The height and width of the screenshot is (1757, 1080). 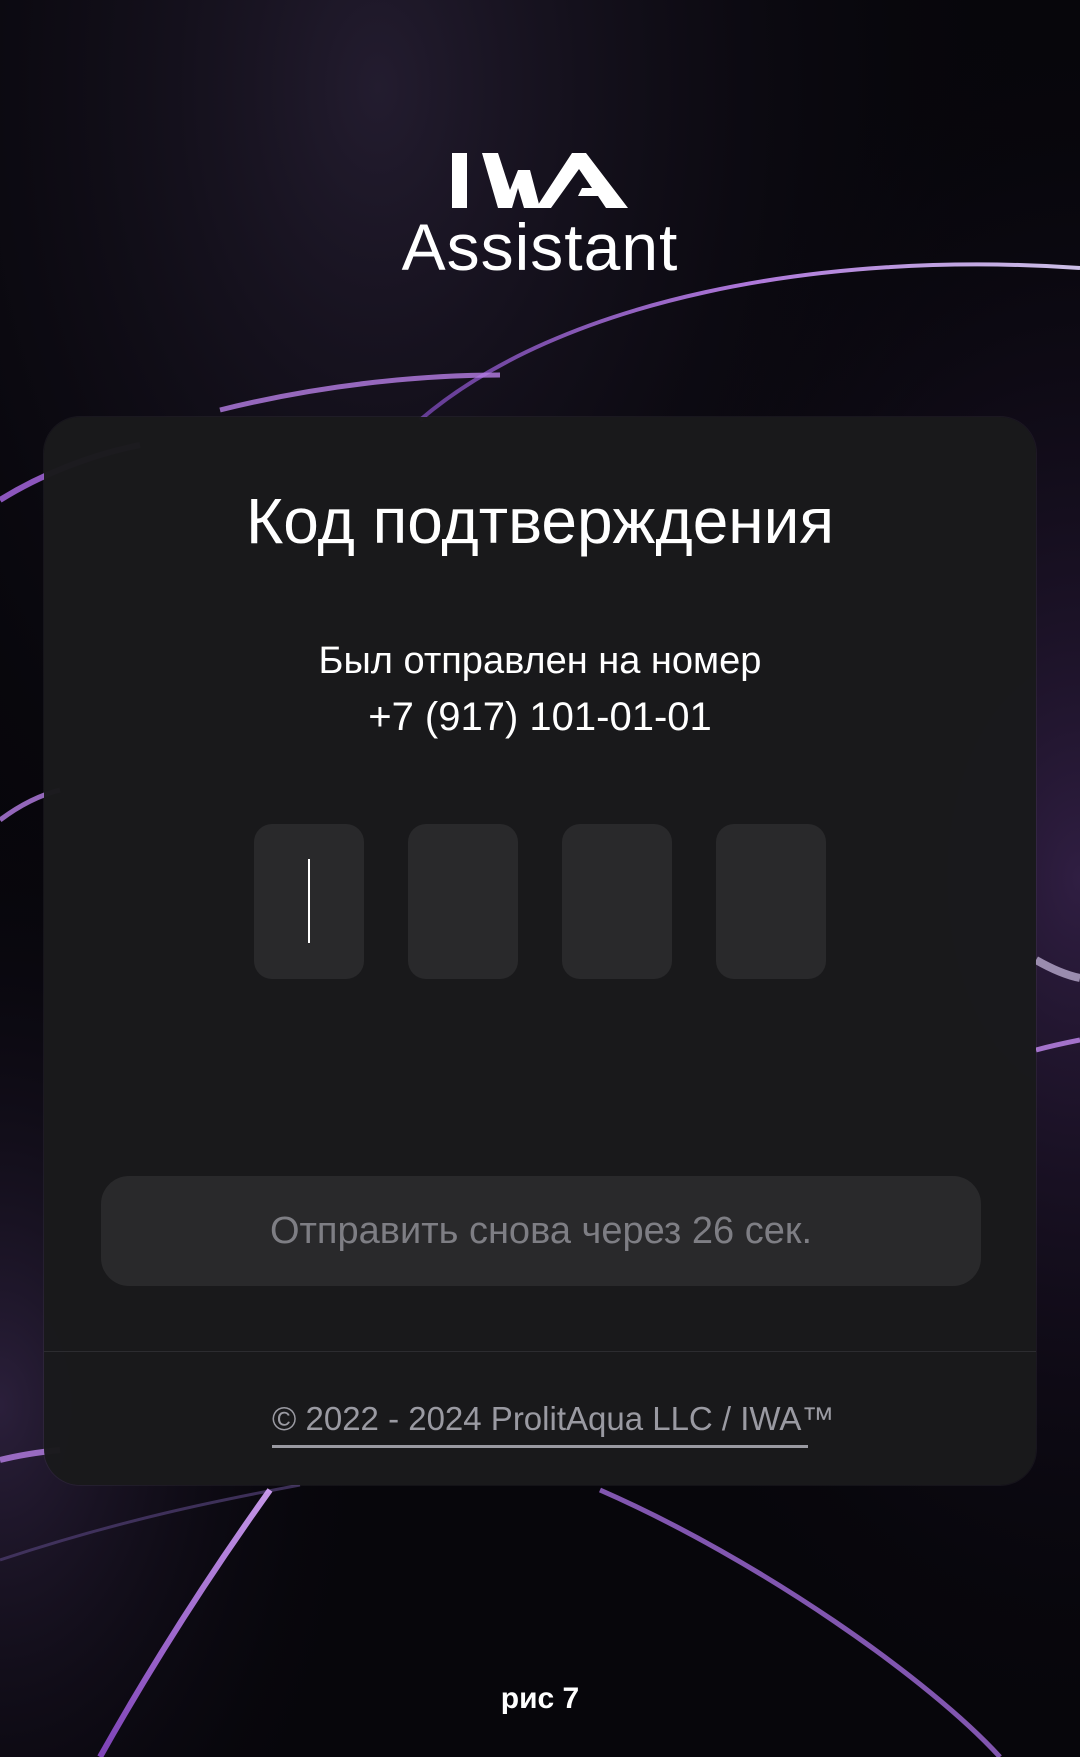 I want to click on divider, so click(x=540, y=1351).